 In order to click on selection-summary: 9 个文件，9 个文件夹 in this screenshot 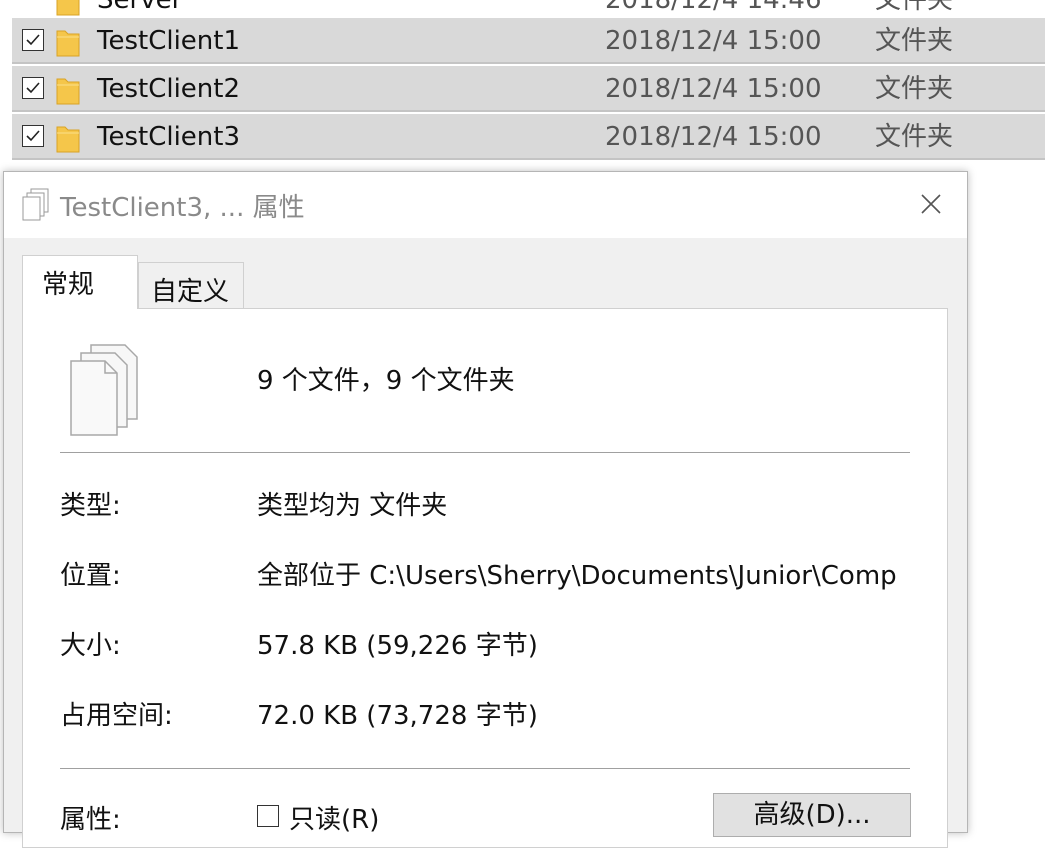, I will do `click(386, 381)`.